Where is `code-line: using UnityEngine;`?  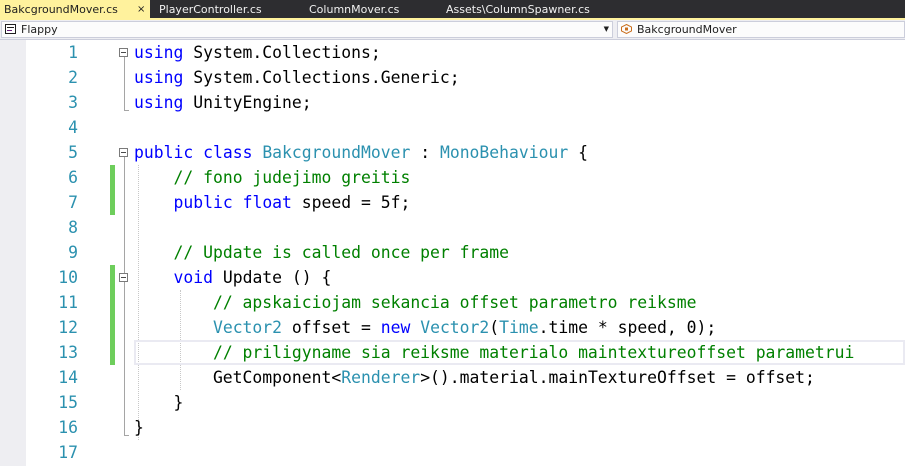 code-line: using UnityEngine; is located at coordinates (223, 102).